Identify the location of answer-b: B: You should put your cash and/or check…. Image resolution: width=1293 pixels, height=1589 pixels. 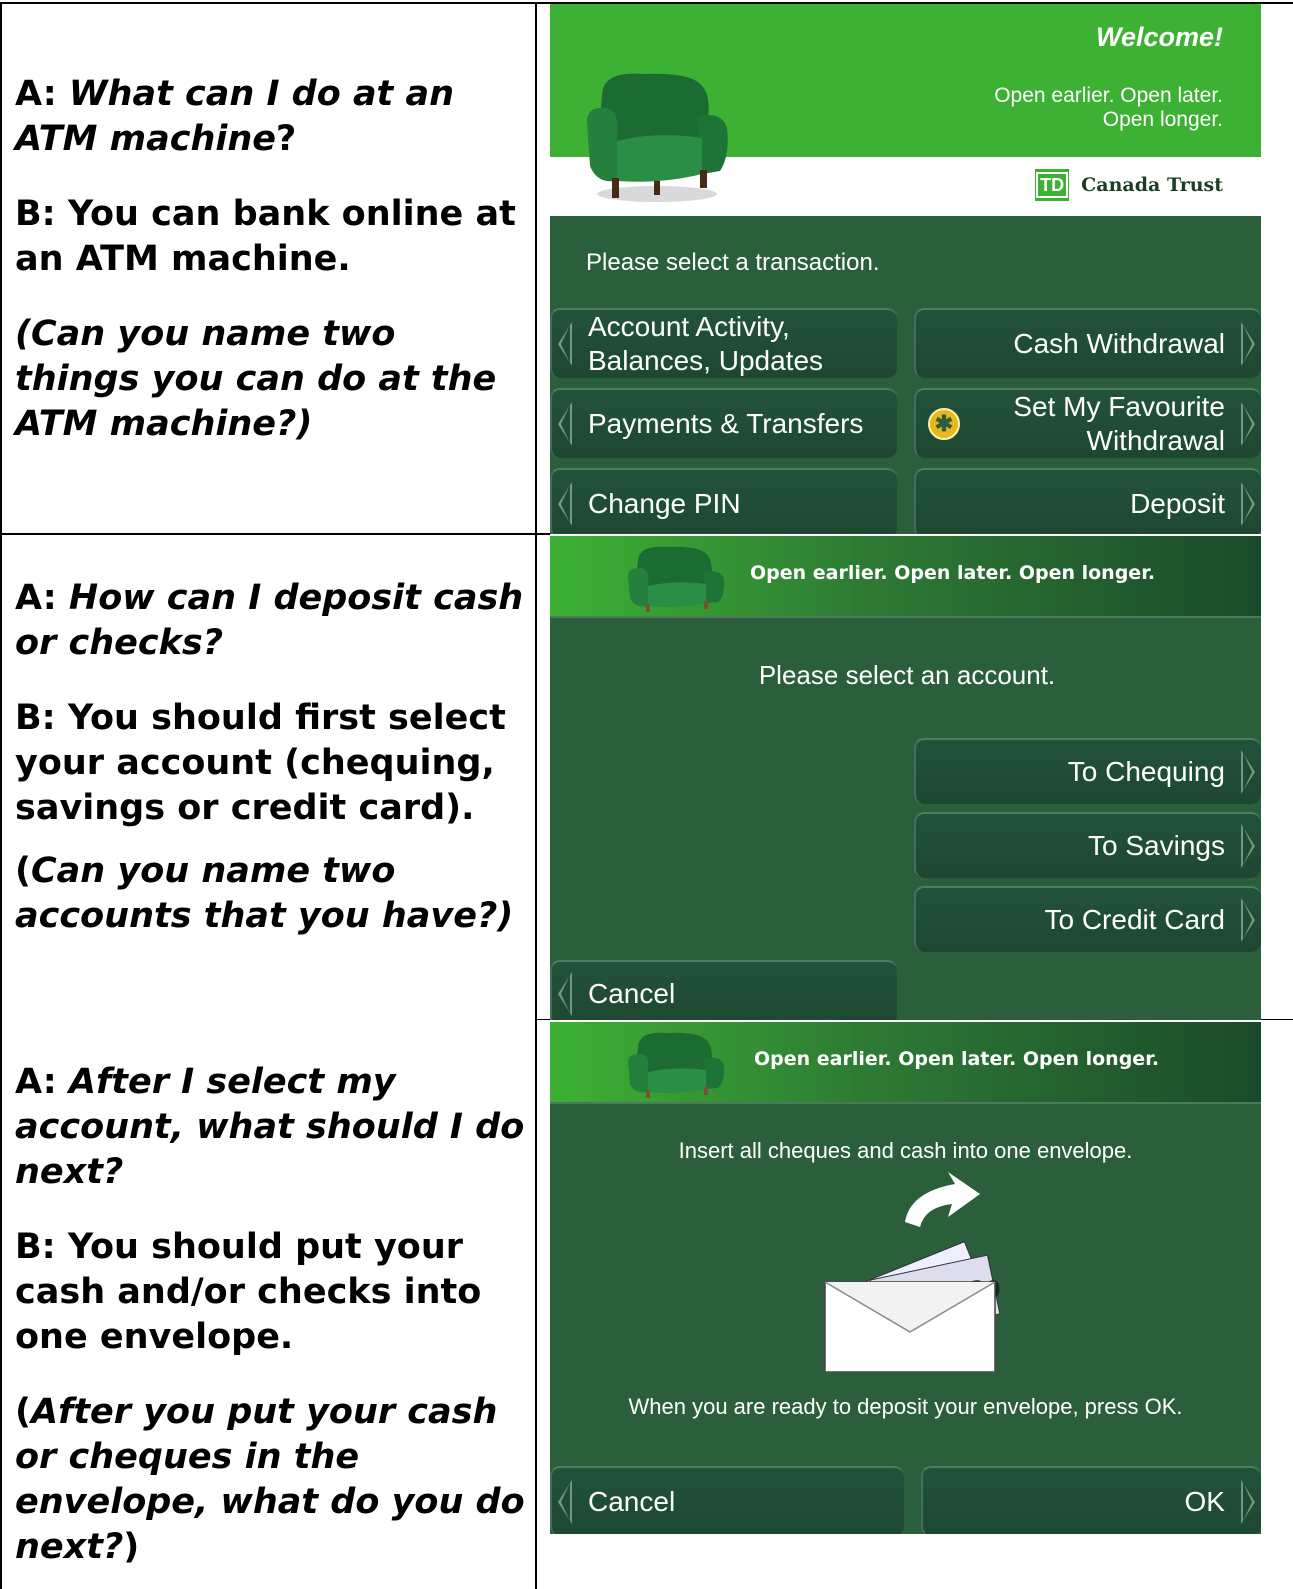
(248, 1292).